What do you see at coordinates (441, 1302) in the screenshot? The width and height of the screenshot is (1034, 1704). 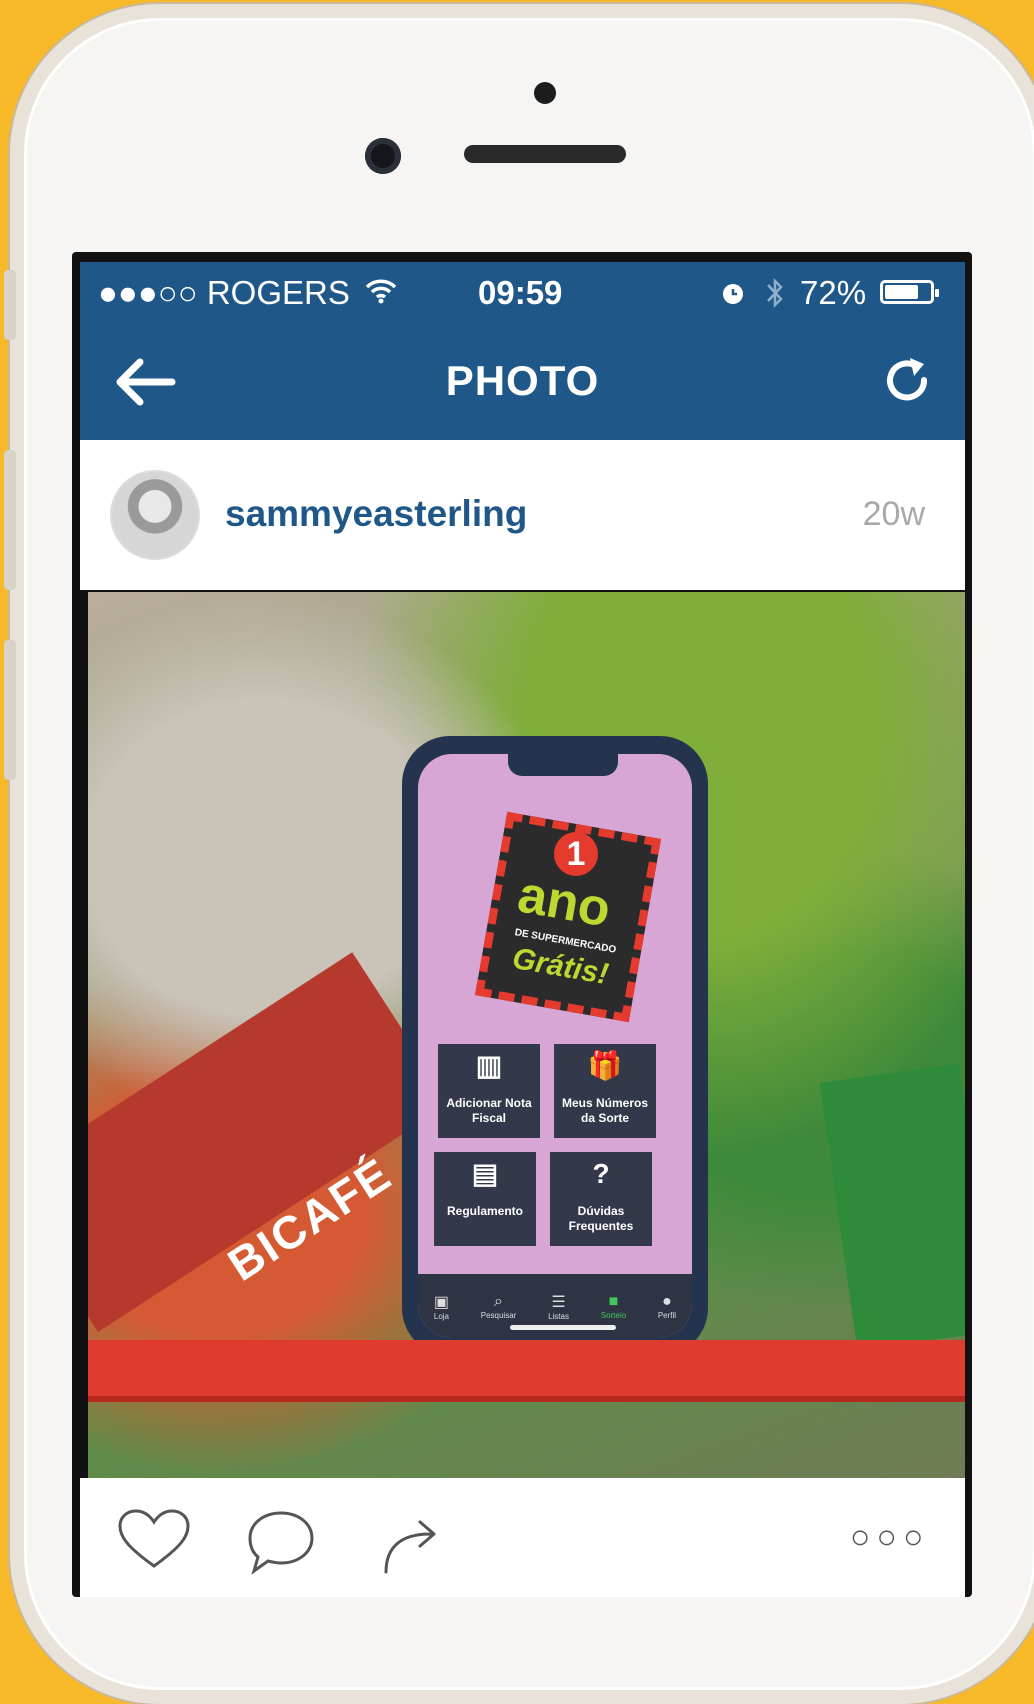 I see `store-icon: ▣` at bounding box center [441, 1302].